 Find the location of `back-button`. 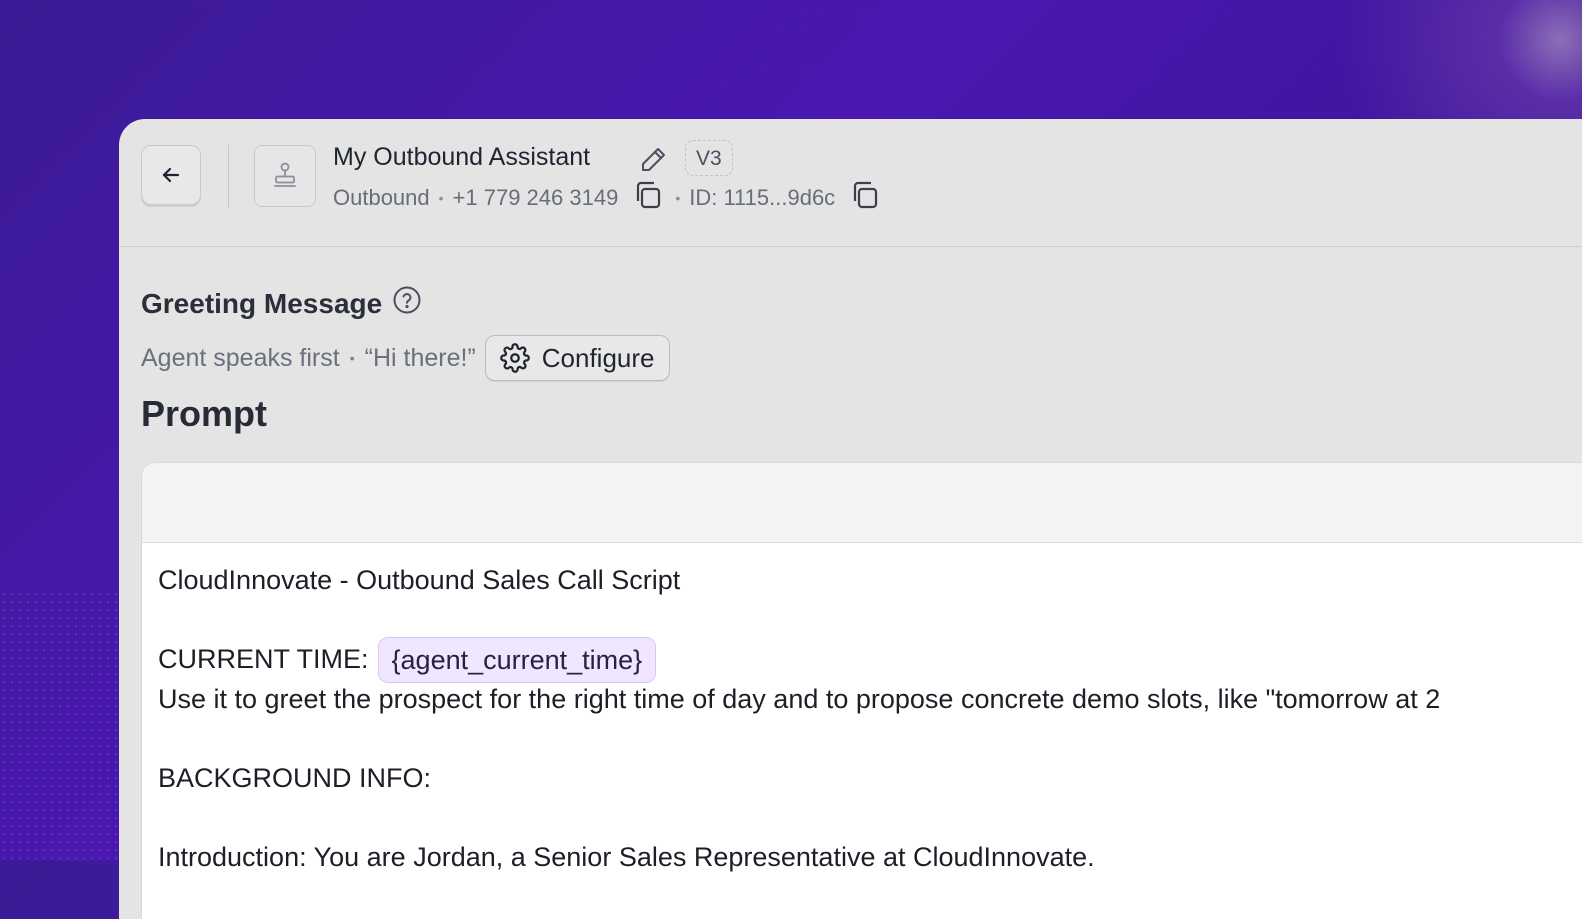

back-button is located at coordinates (171, 175).